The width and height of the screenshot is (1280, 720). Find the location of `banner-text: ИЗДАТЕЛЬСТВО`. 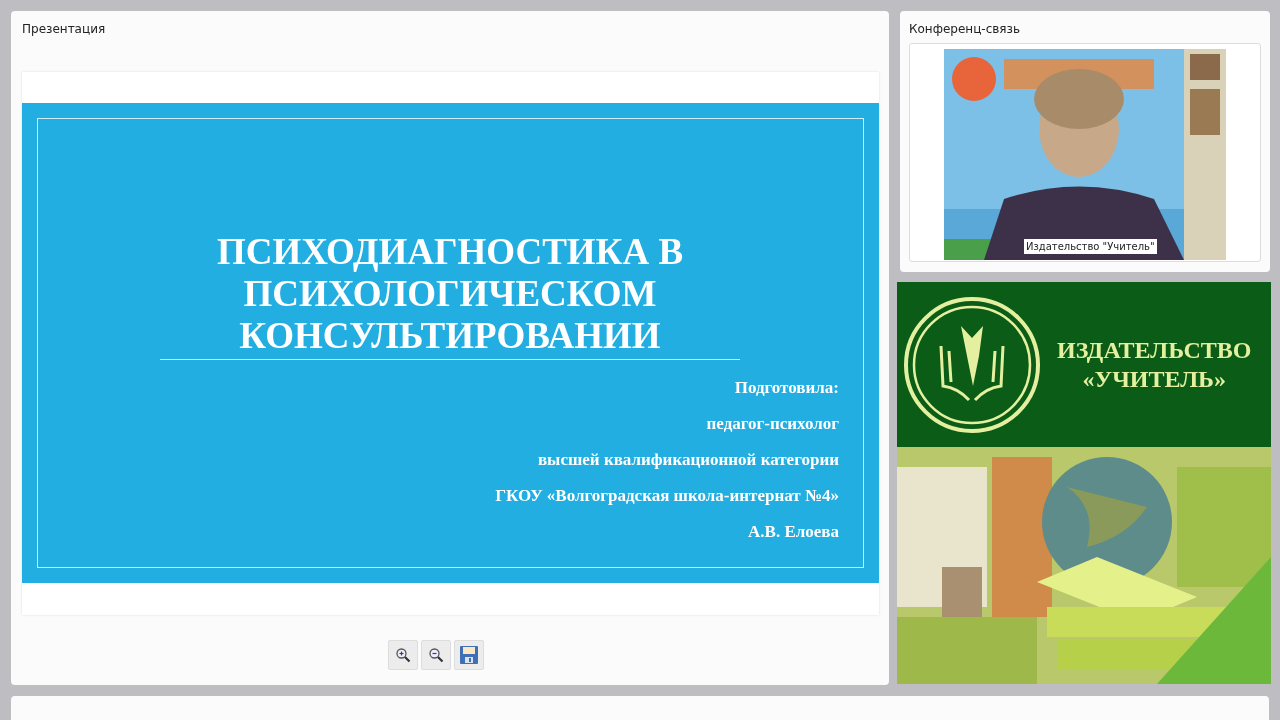

banner-text: ИЗДАТЕЛЬСТВО is located at coordinates (1154, 350).